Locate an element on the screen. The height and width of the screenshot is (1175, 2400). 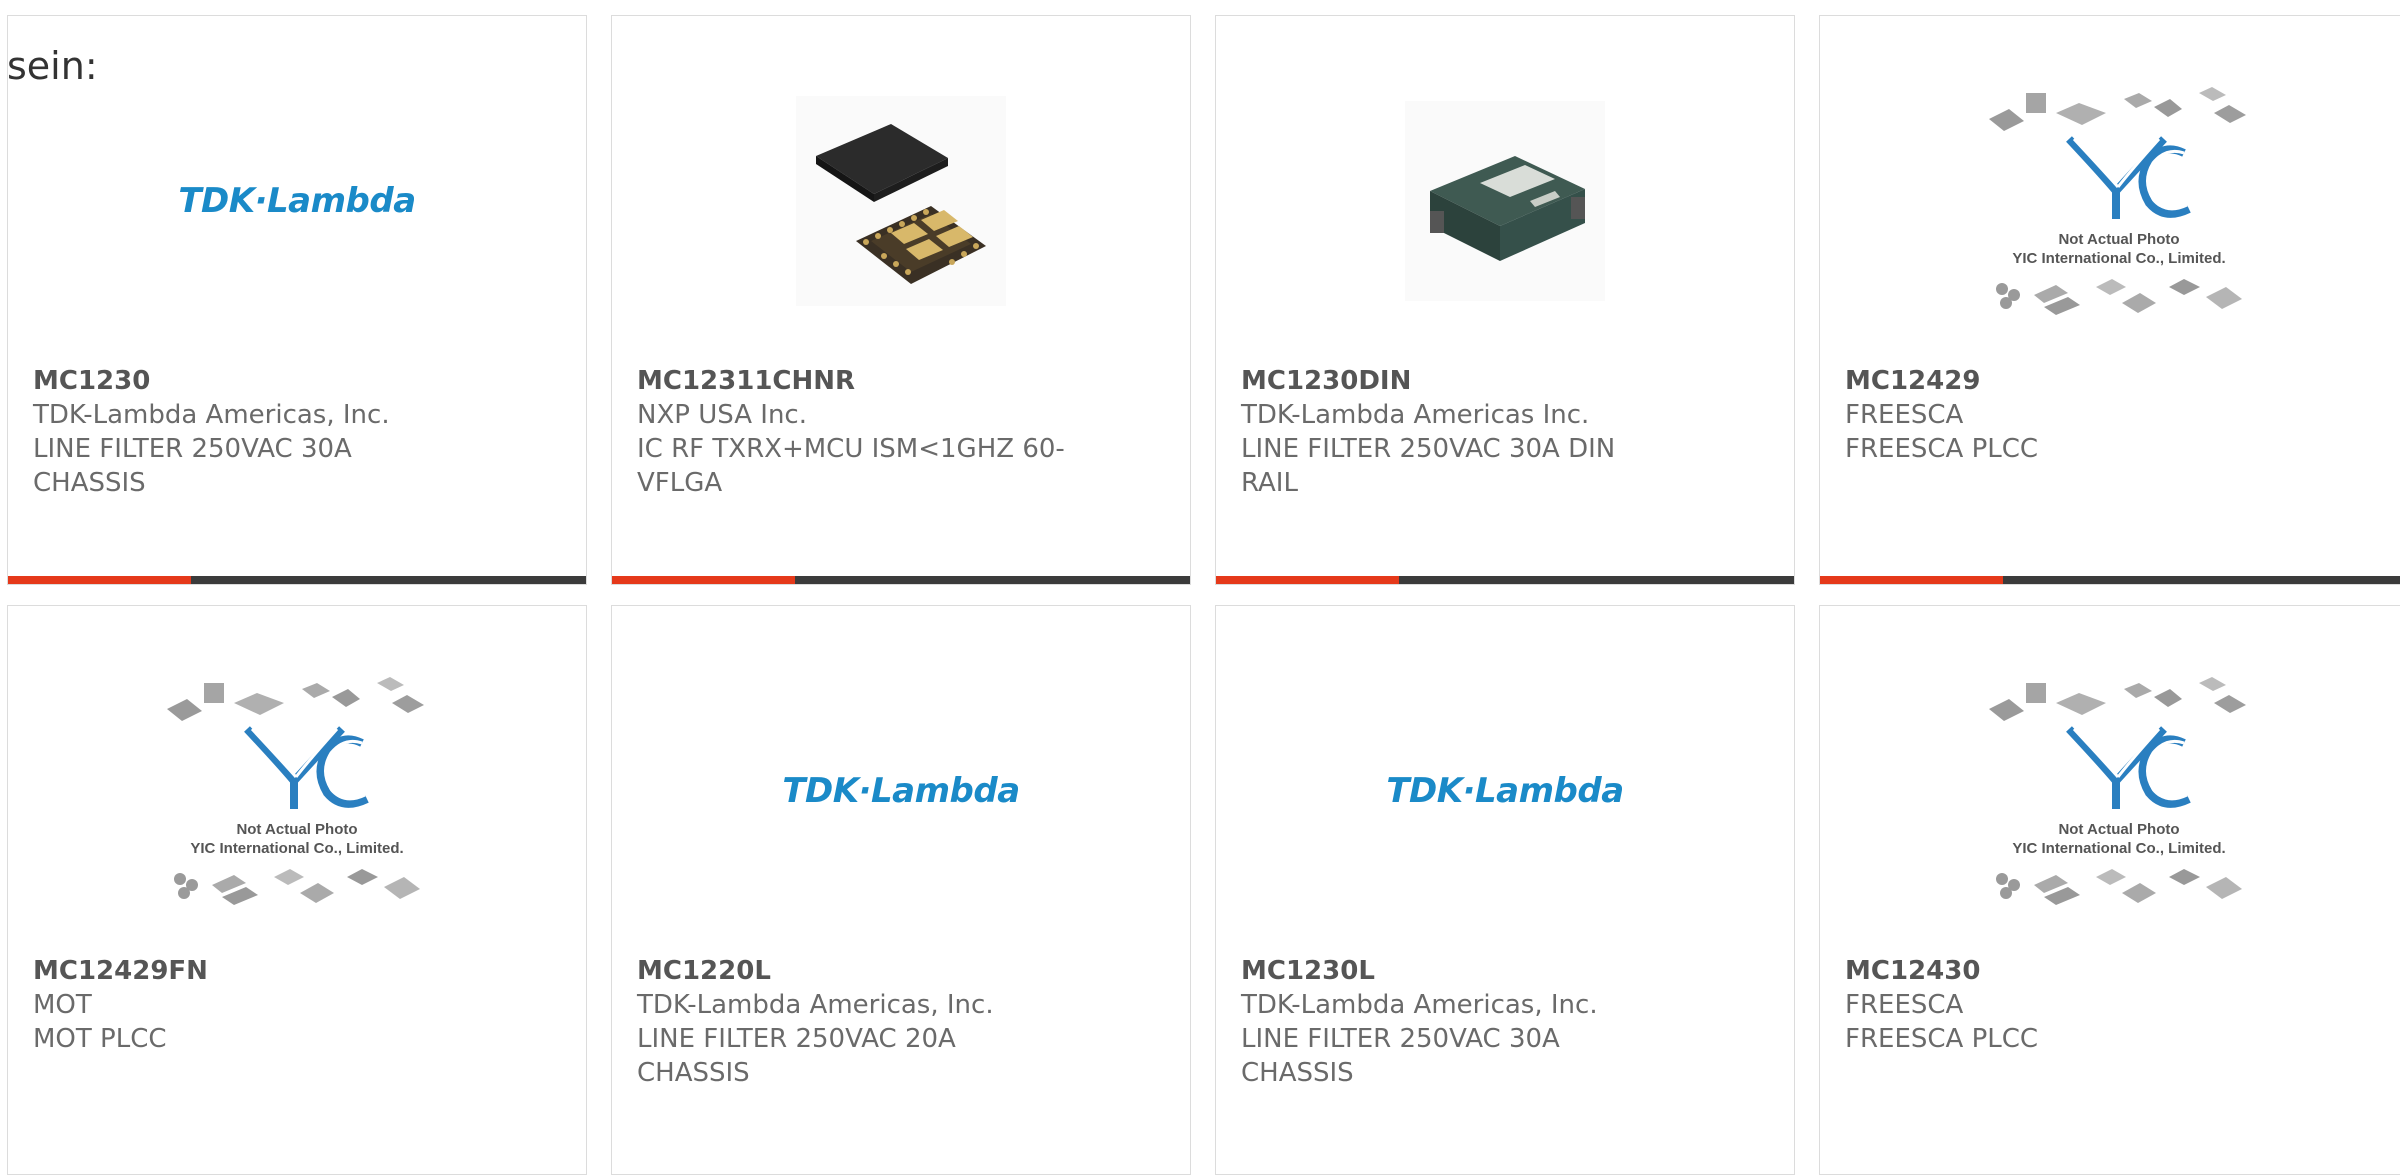
description-line: IC RF TXRX+MCU ISM<1GHZ 60- is located at coordinates (851, 449).